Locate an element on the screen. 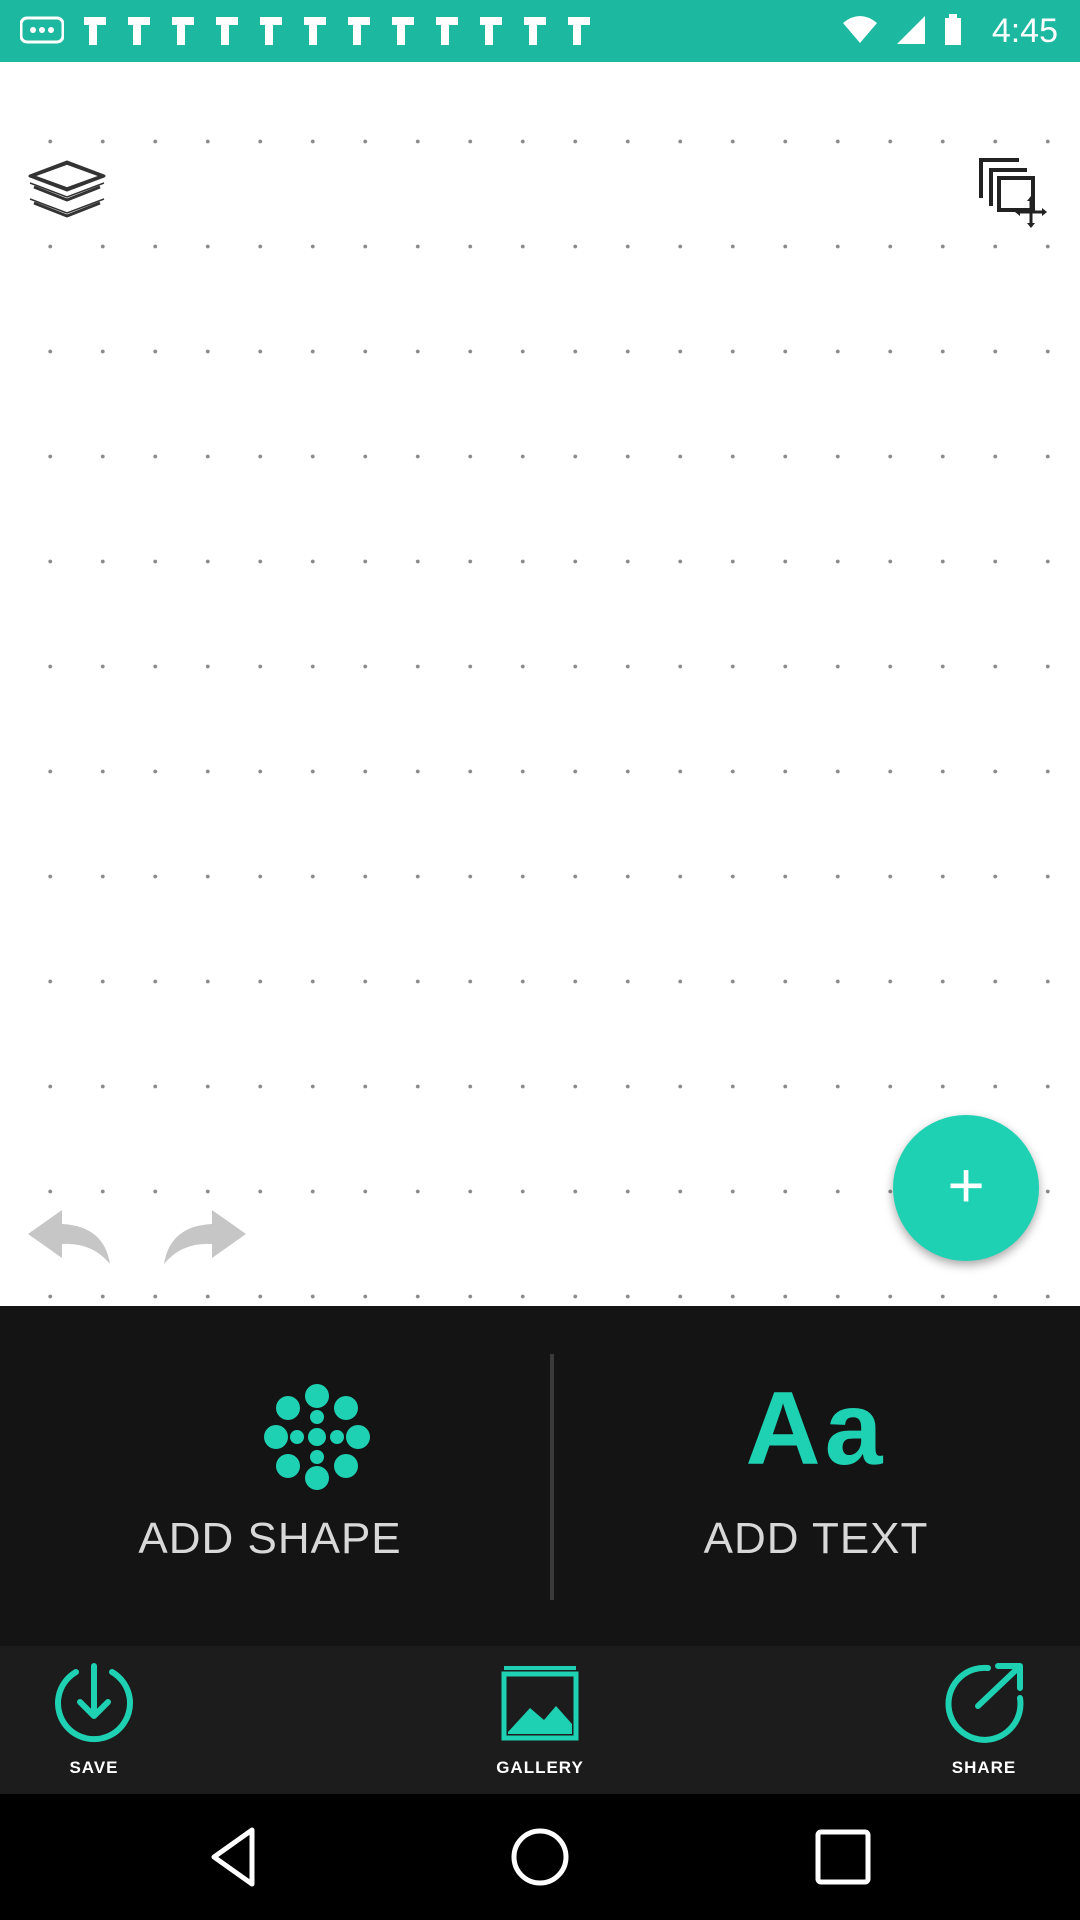 This screenshot has width=1080, height=1920. move-layers-icon is located at coordinates (1013, 192).